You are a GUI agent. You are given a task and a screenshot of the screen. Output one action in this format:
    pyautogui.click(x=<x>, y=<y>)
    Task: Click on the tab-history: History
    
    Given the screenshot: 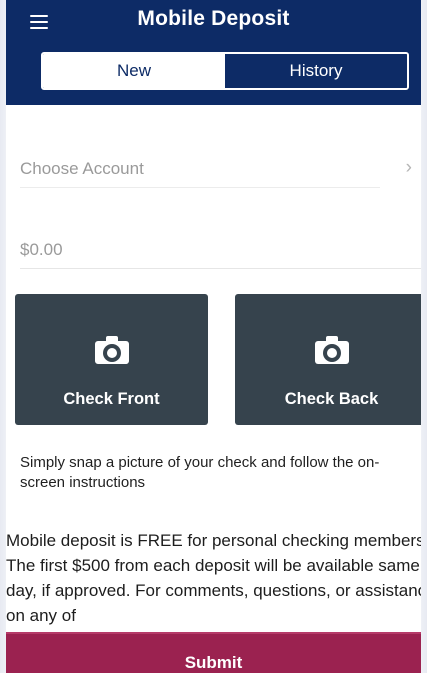 What is the action you would take?
    pyautogui.click(x=316, y=71)
    